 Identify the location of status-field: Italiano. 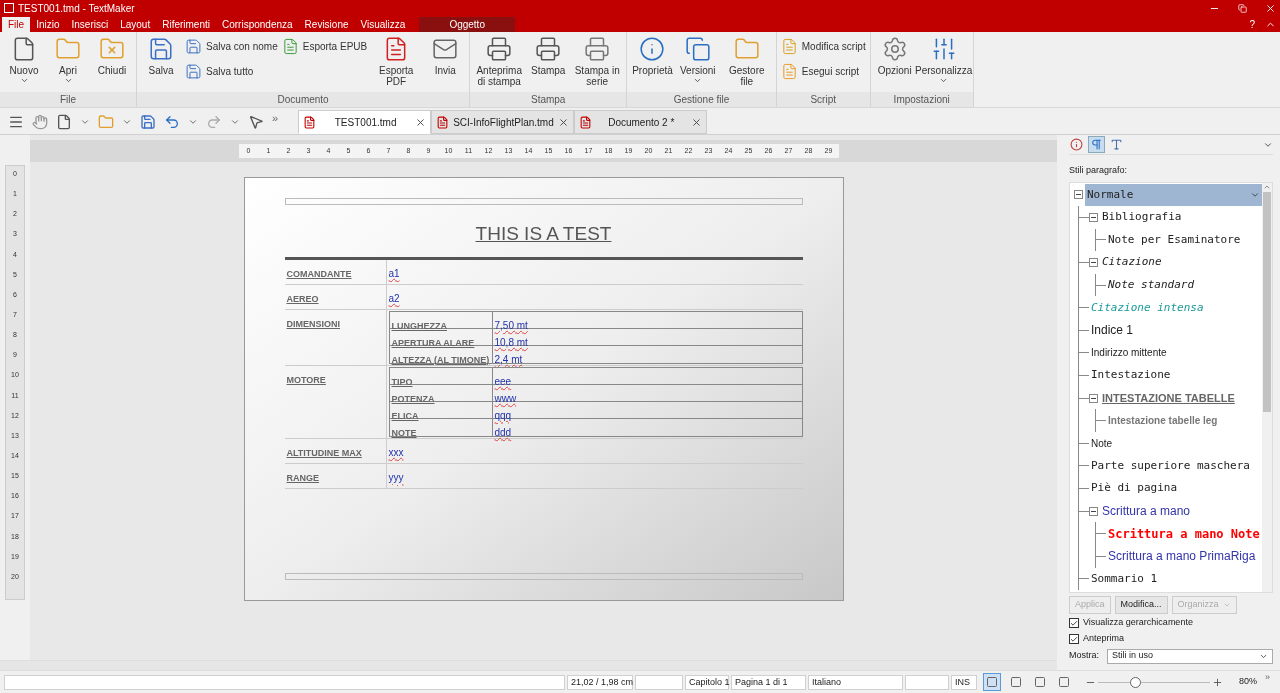
(855, 682).